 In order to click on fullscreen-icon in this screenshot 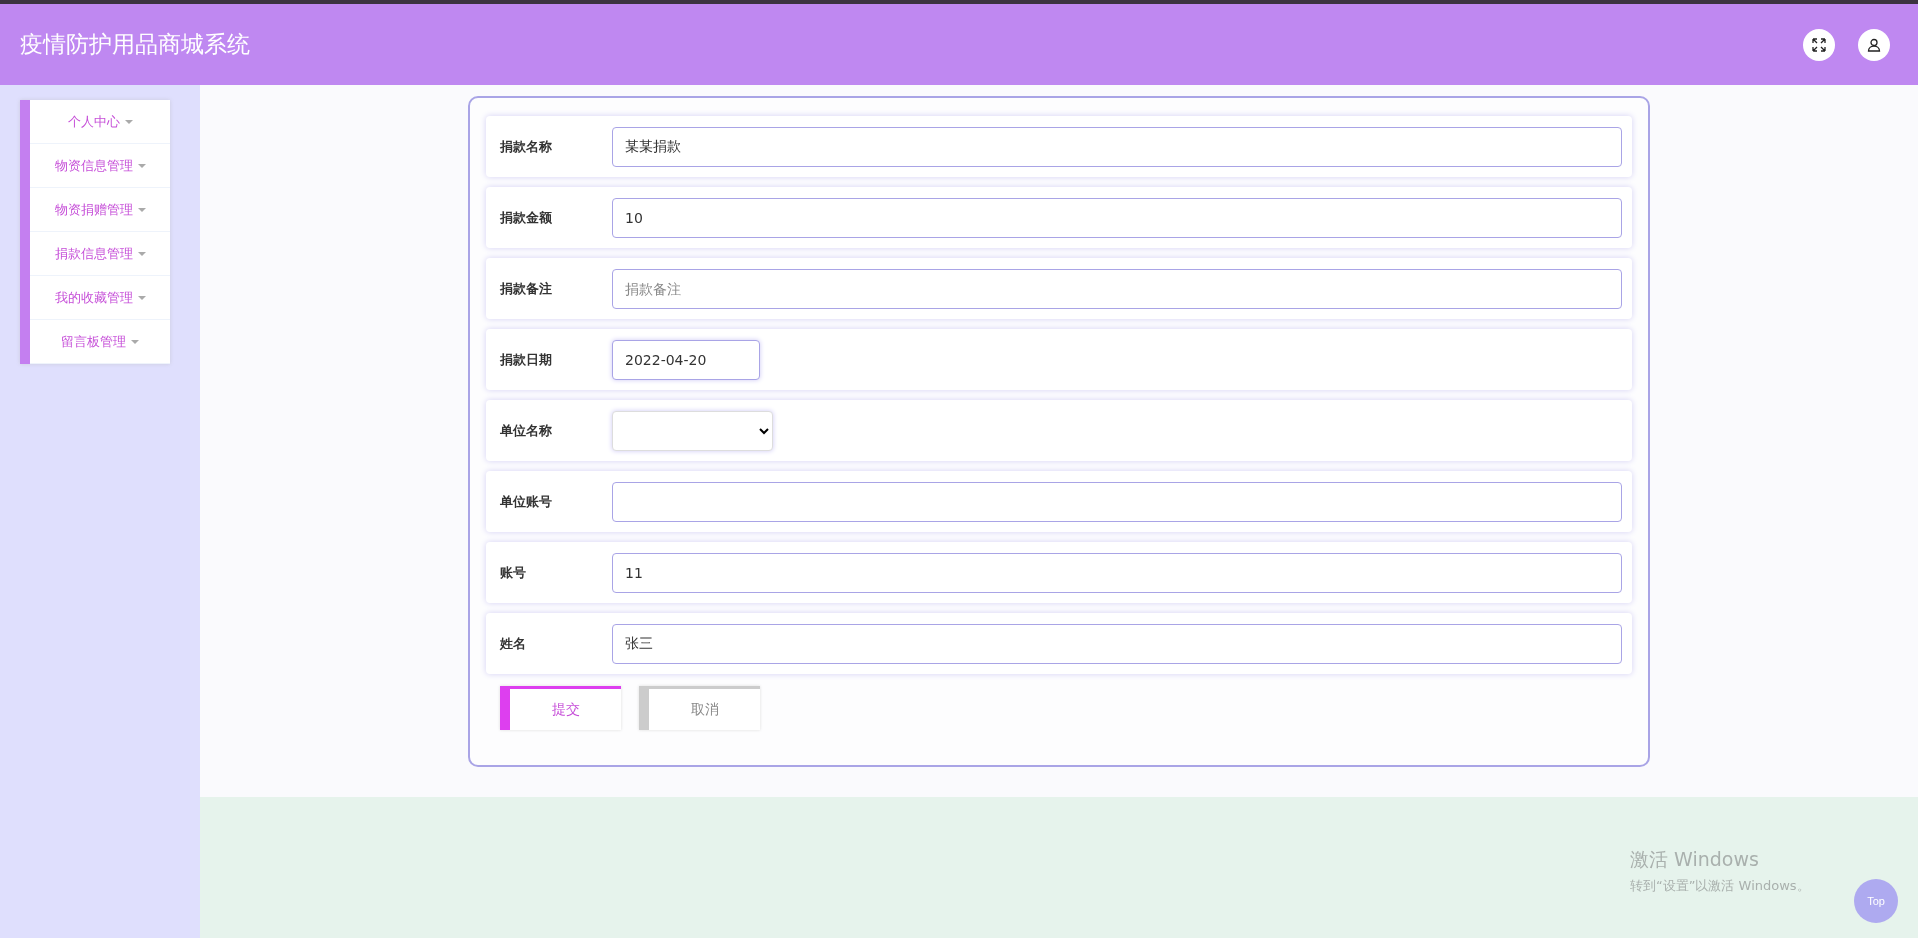, I will do `click(1819, 44)`.